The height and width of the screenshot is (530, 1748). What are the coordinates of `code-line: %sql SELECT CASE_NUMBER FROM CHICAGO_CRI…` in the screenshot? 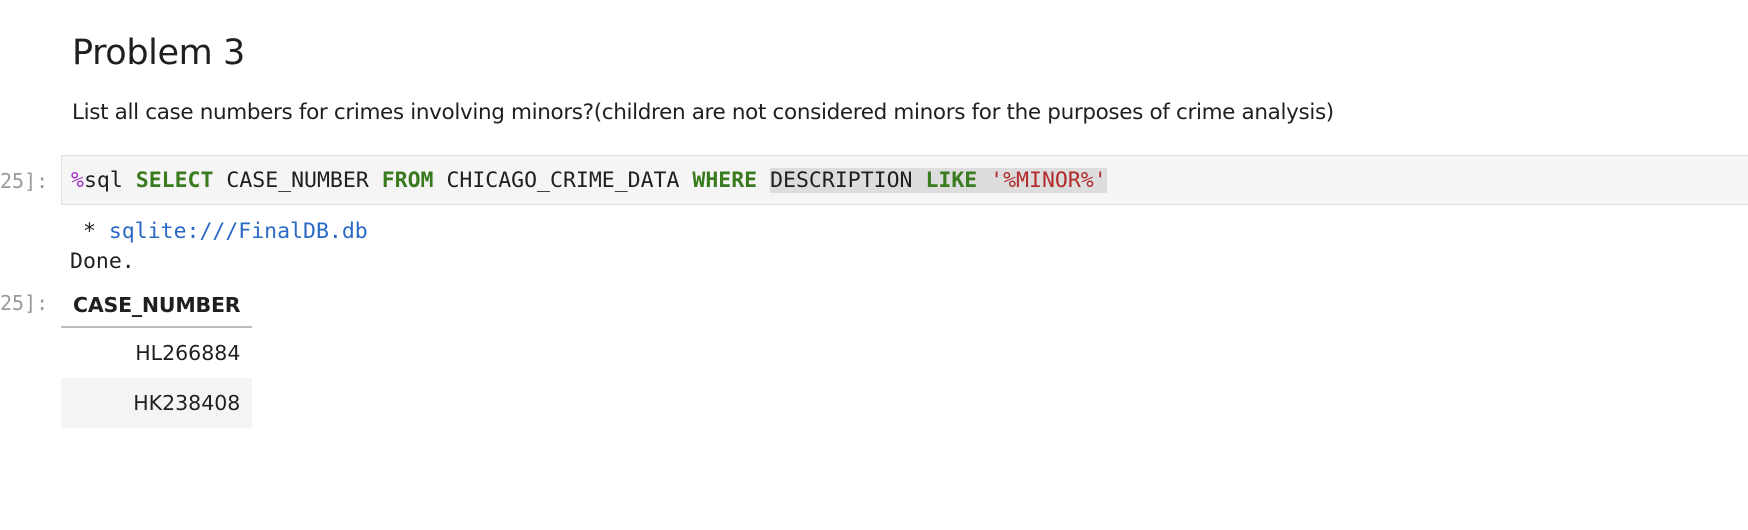 It's located at (589, 181).